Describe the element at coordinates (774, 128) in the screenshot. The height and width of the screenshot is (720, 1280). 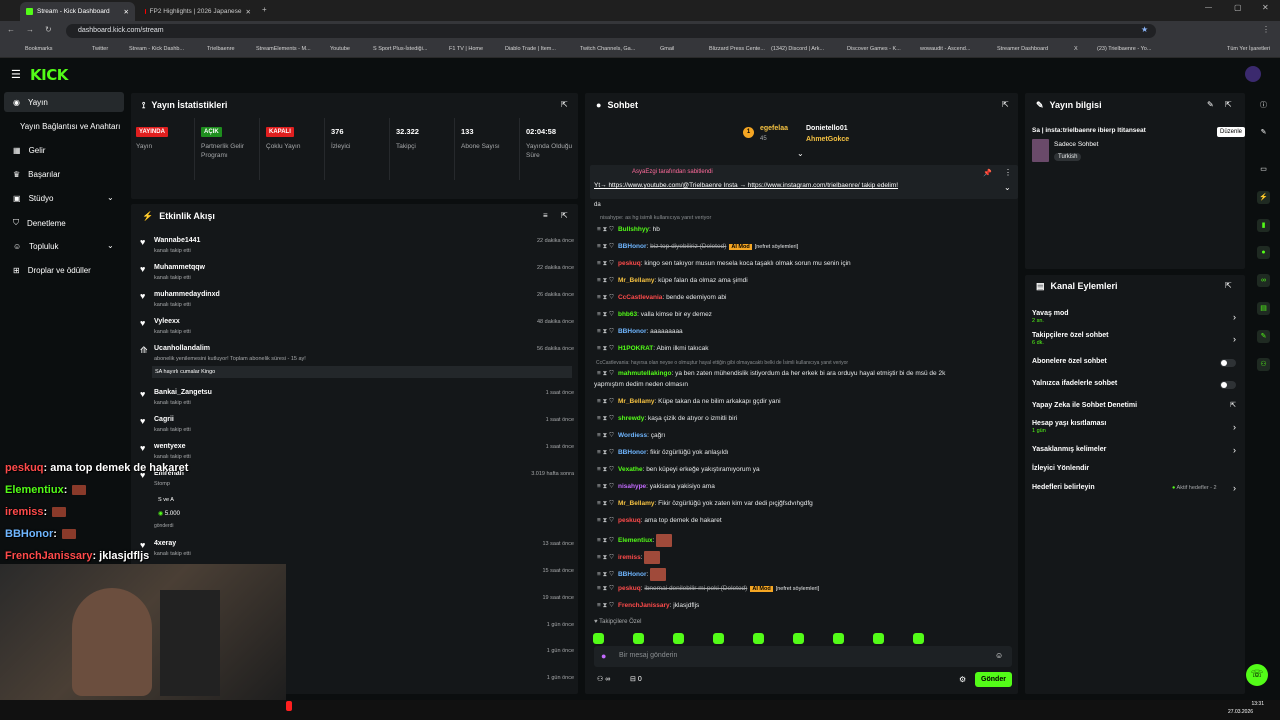
I see `top-gifter-1: egefelaa` at that location.